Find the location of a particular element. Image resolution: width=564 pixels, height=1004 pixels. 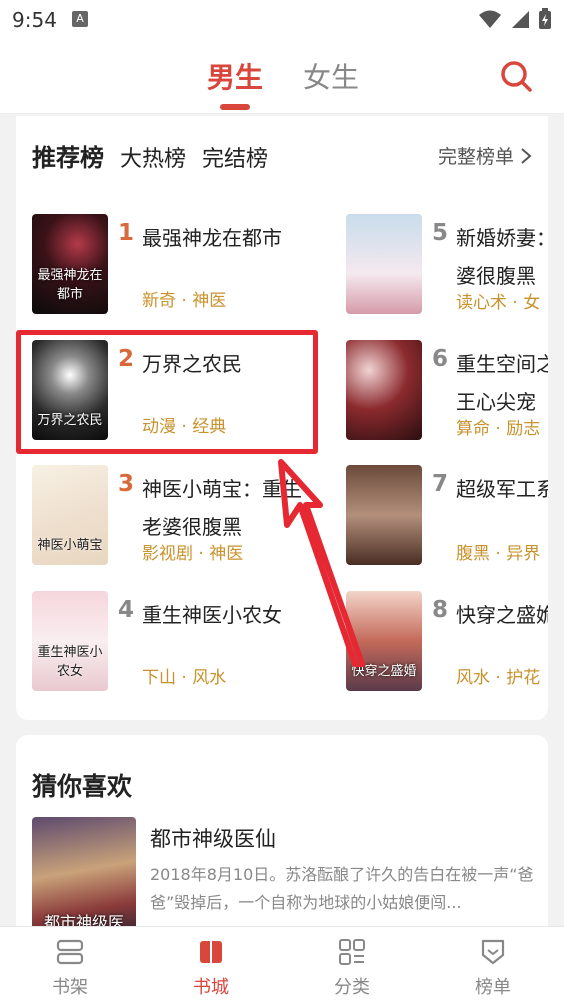

book-title: 新婚娇妻： is located at coordinates (502, 238).